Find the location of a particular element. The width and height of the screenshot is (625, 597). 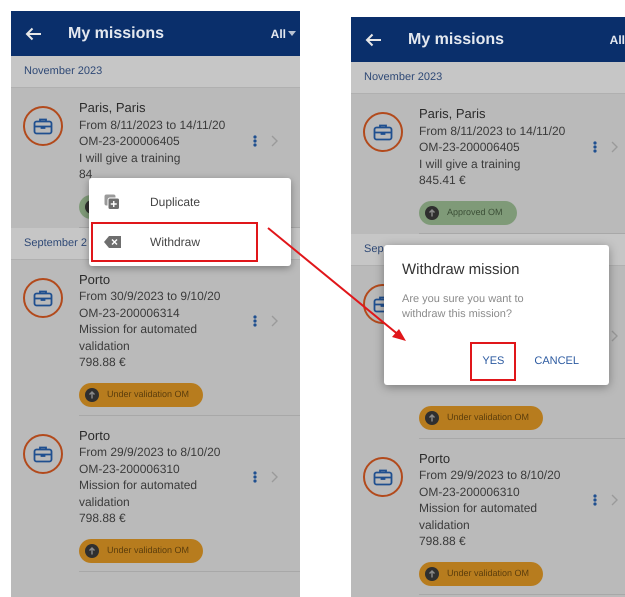

dialog-message: Are you sure you want to withdraw this mission? is located at coordinates (463, 307).